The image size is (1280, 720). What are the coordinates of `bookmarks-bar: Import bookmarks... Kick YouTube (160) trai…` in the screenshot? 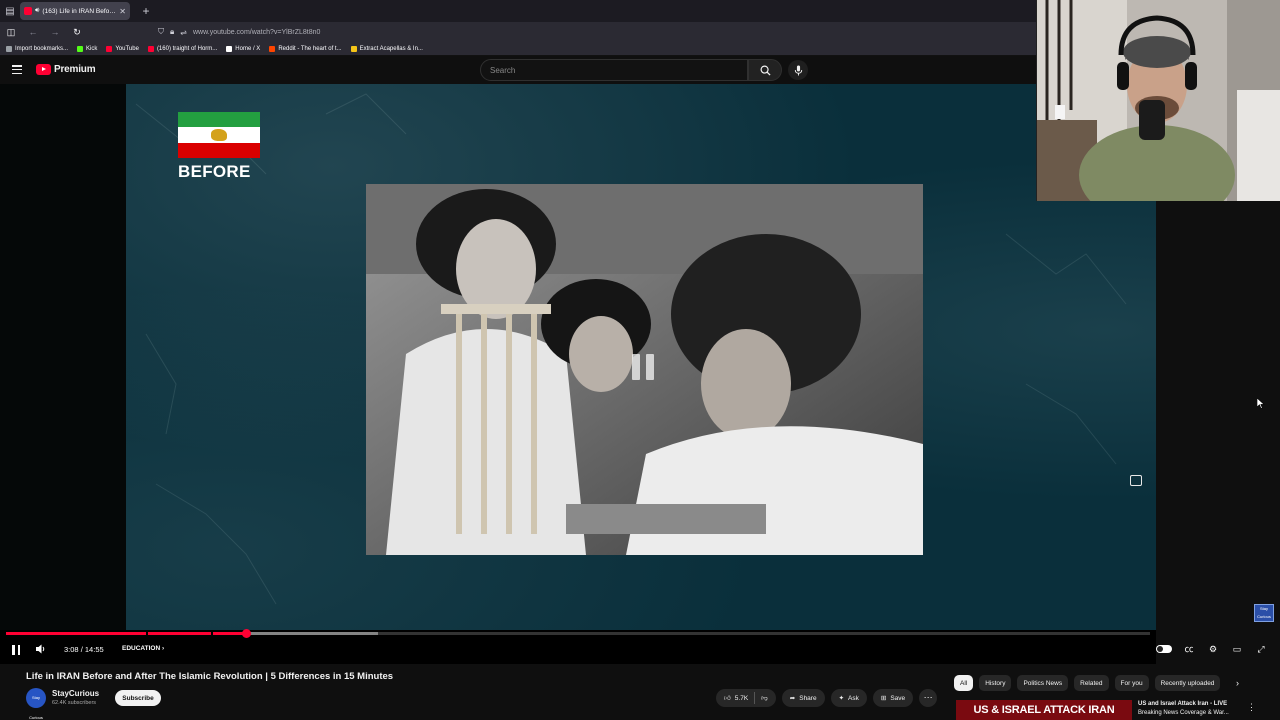 It's located at (518, 49).